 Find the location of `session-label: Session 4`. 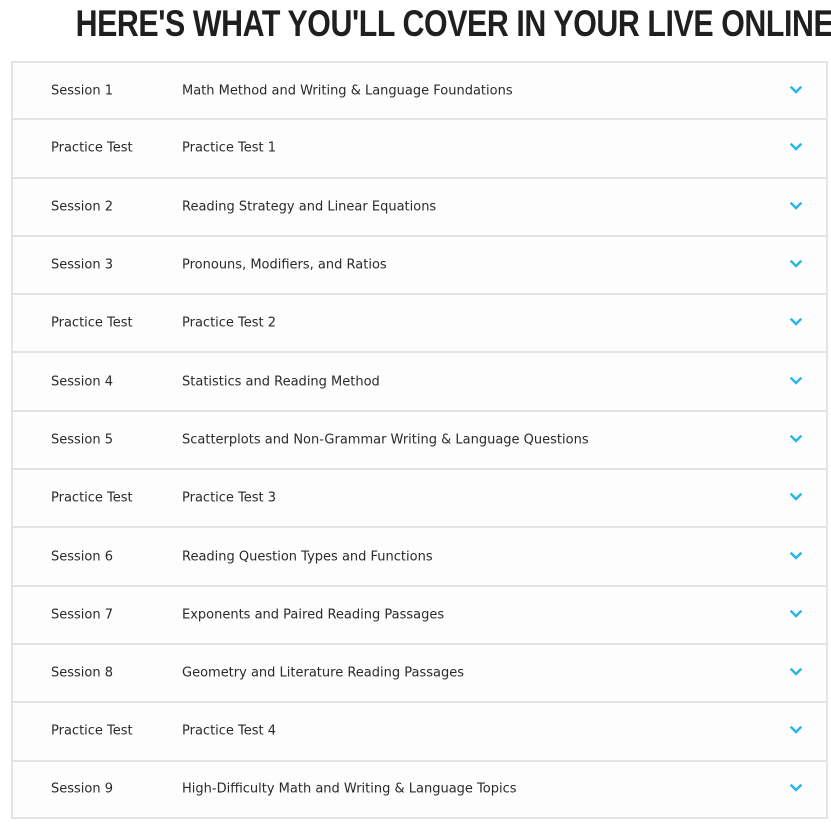

session-label: Session 4 is located at coordinates (82, 382).